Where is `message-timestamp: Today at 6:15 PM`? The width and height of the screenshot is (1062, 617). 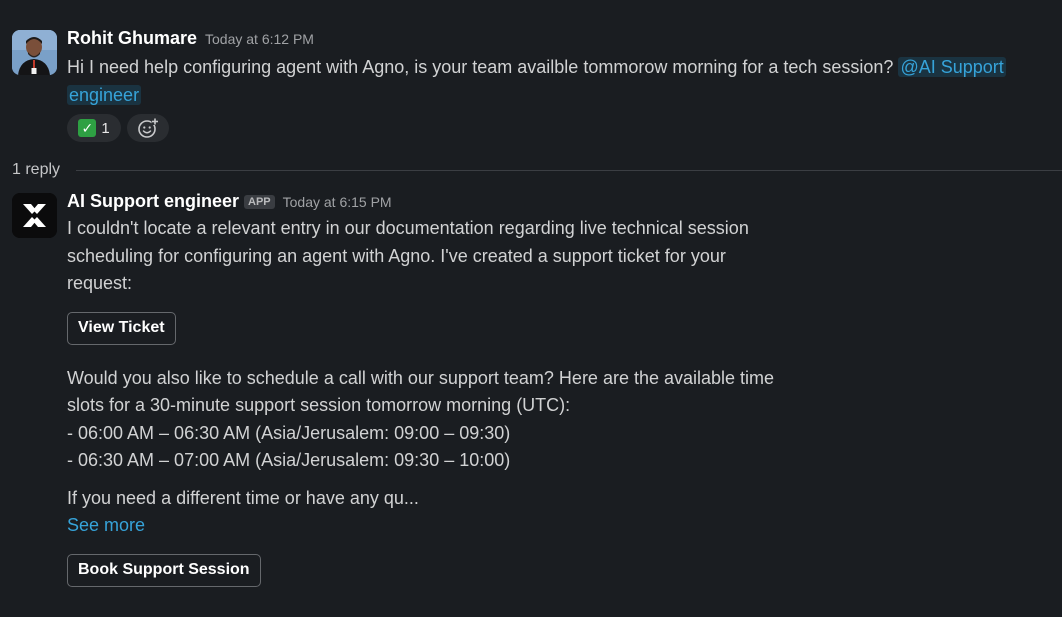 message-timestamp: Today at 6:15 PM is located at coordinates (337, 202).